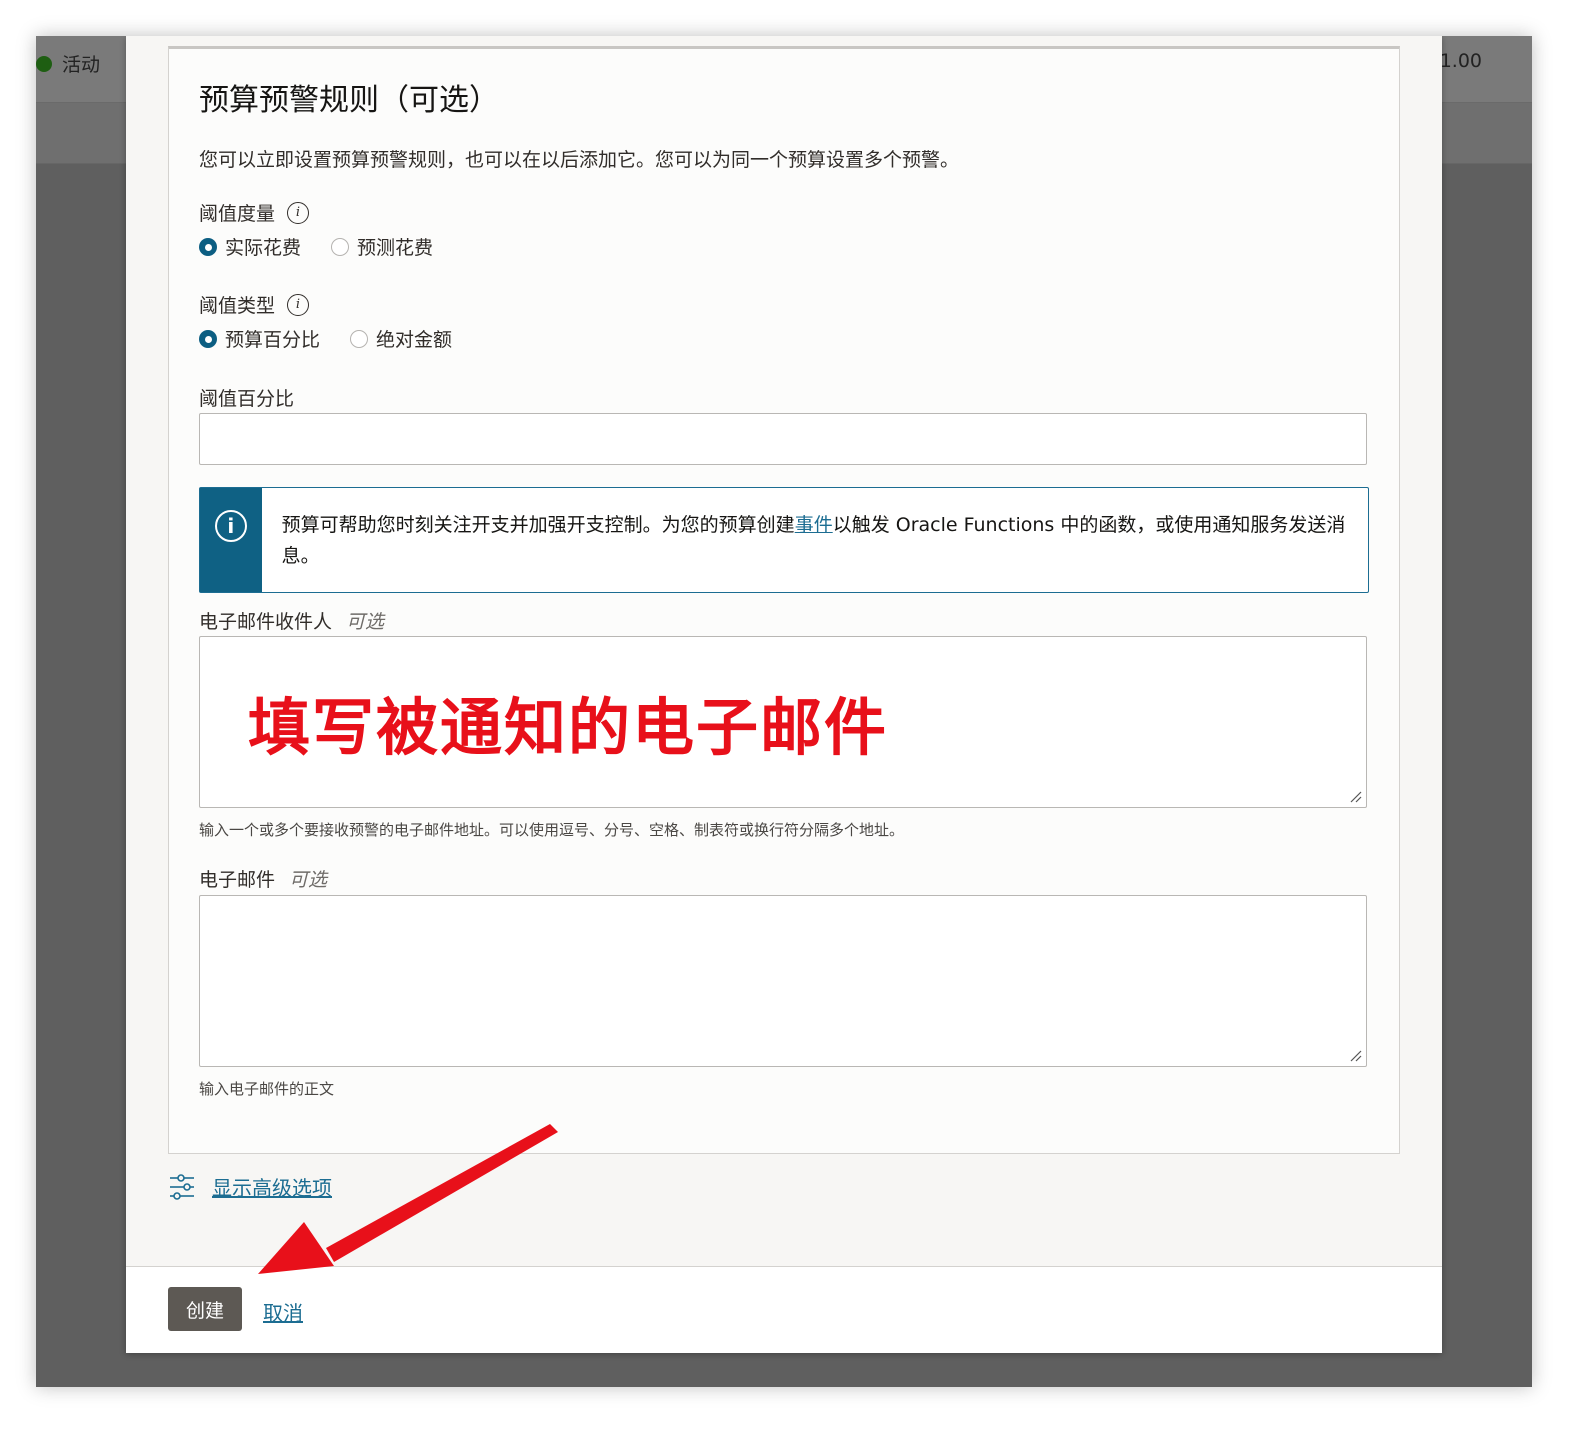 The image size is (1576, 1430). I want to click on email-body-optional: 可选, so click(308, 880).